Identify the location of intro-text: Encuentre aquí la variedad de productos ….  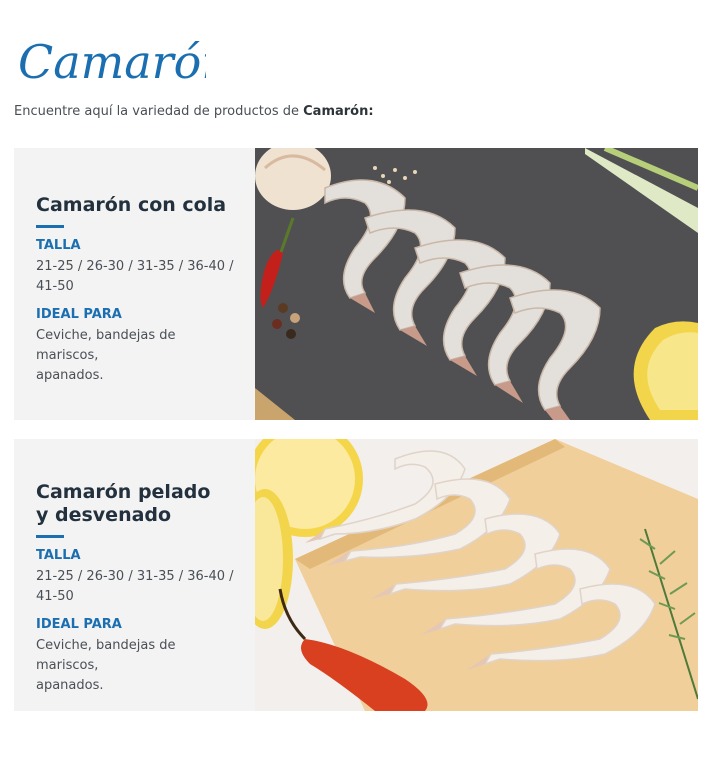
(194, 111).